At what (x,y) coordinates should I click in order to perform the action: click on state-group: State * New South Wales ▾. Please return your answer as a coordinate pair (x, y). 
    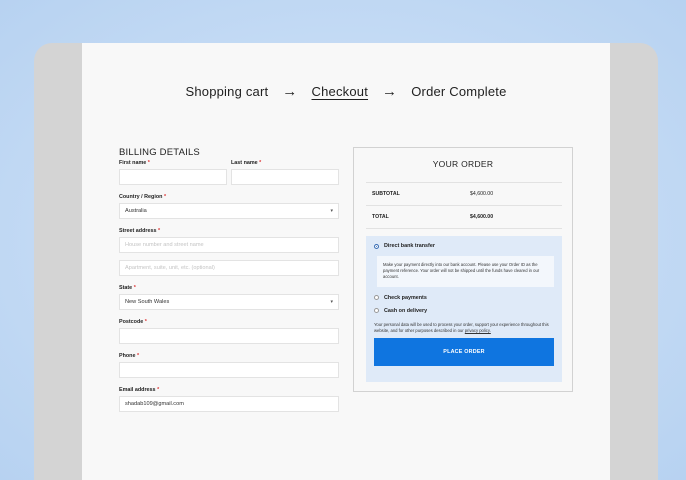
    Looking at the image, I should click on (229, 297).